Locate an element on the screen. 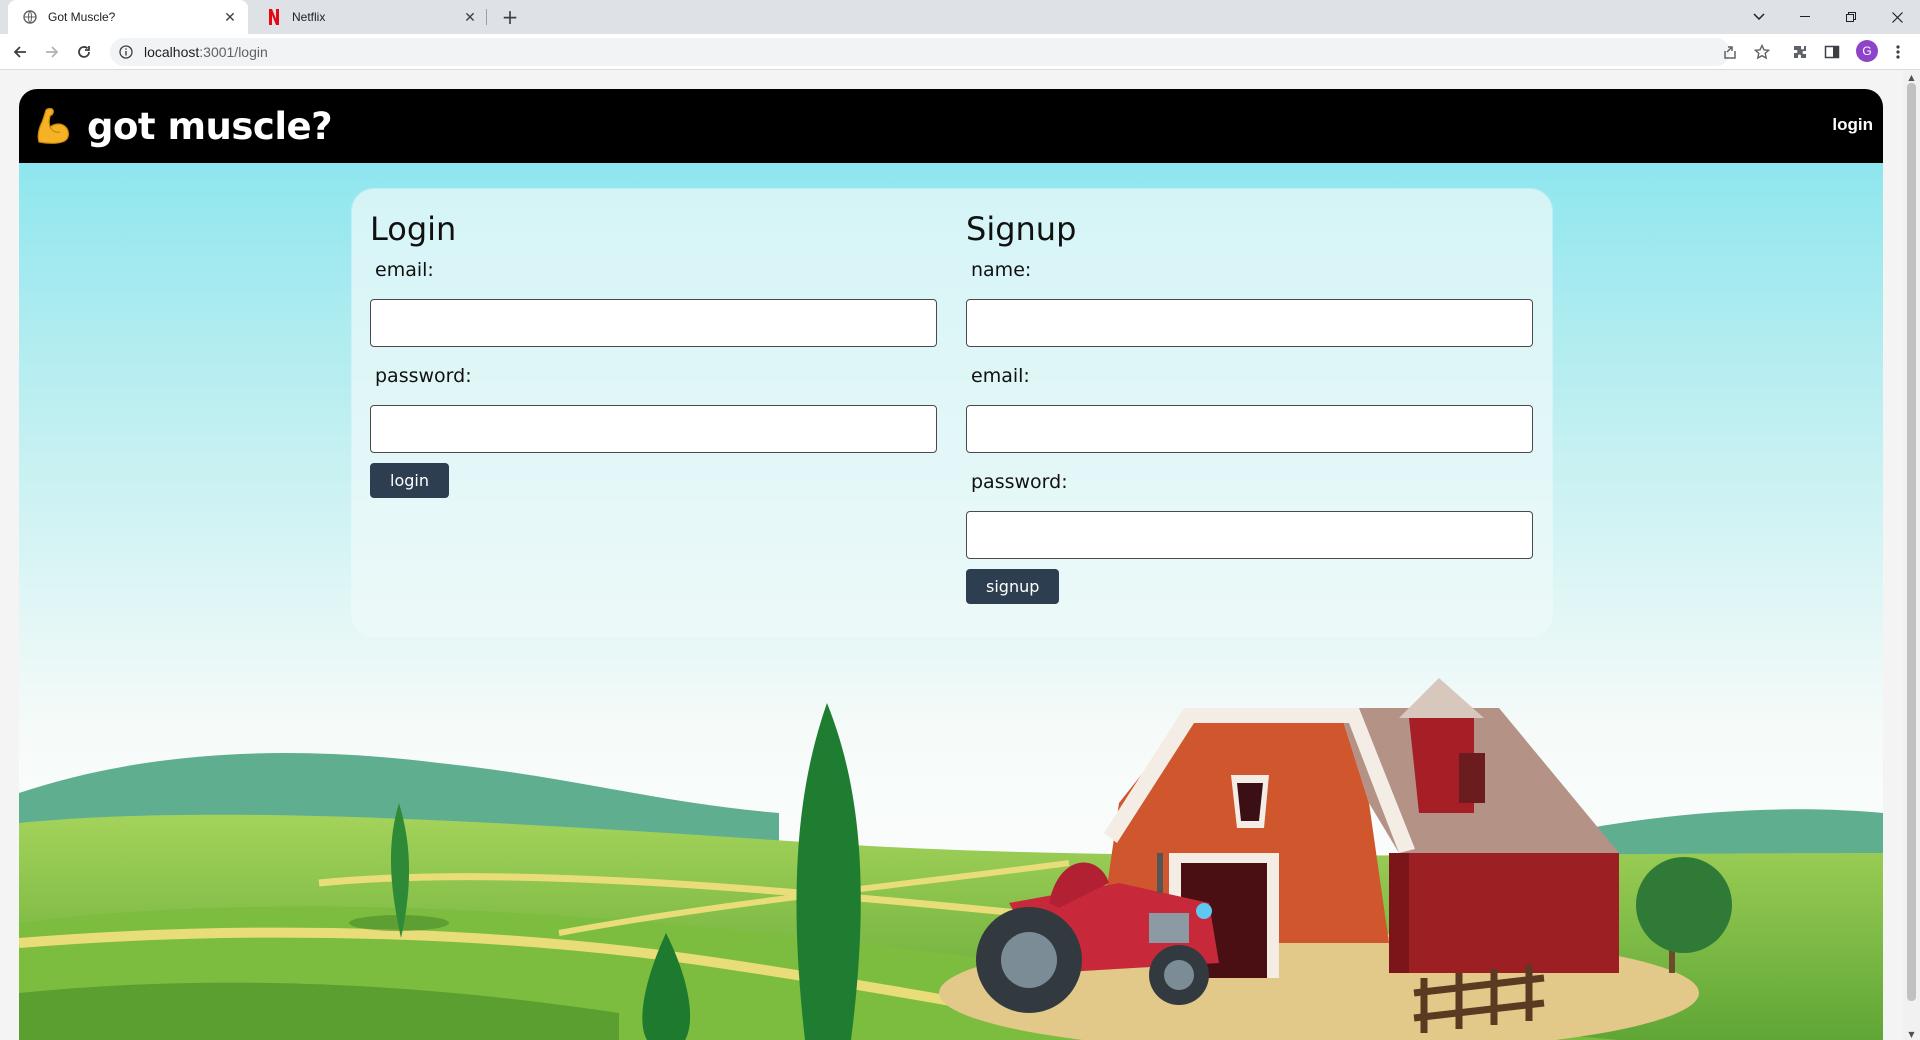 The height and width of the screenshot is (1040, 1920). back-icon is located at coordinates (20, 52).